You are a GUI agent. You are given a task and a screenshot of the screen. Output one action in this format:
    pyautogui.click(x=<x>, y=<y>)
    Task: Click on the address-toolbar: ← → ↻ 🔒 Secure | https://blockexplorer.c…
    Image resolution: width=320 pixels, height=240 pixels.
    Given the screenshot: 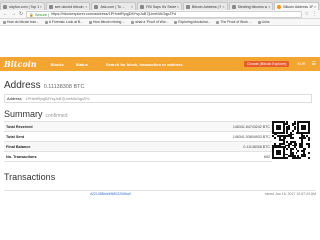 What is the action you would take?
    pyautogui.click(x=160, y=14)
    